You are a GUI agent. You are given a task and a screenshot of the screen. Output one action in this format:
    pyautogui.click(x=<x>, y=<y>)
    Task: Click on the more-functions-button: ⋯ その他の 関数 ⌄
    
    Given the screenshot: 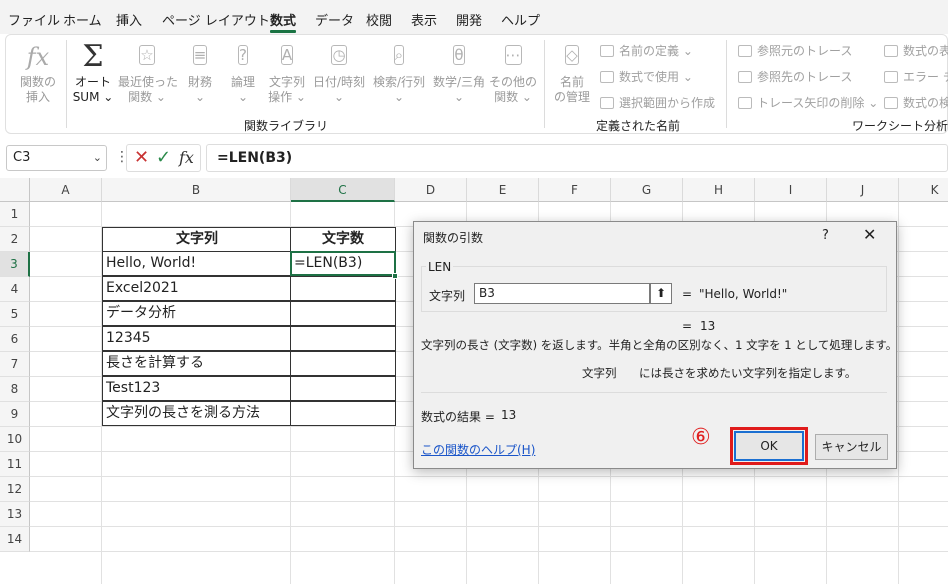 What is the action you would take?
    pyautogui.click(x=513, y=73)
    